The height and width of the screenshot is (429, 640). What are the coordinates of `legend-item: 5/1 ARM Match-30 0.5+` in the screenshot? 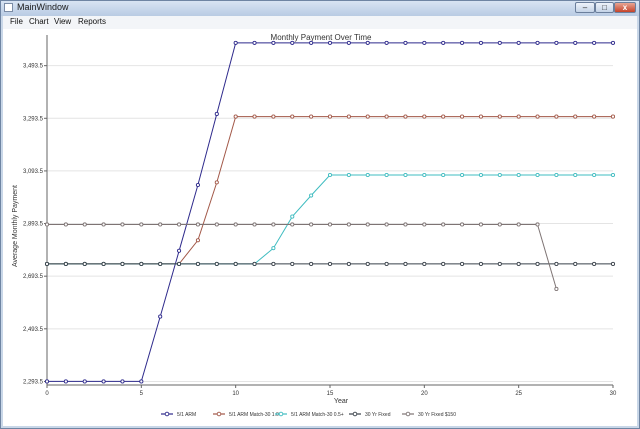 It's located at (309, 414).